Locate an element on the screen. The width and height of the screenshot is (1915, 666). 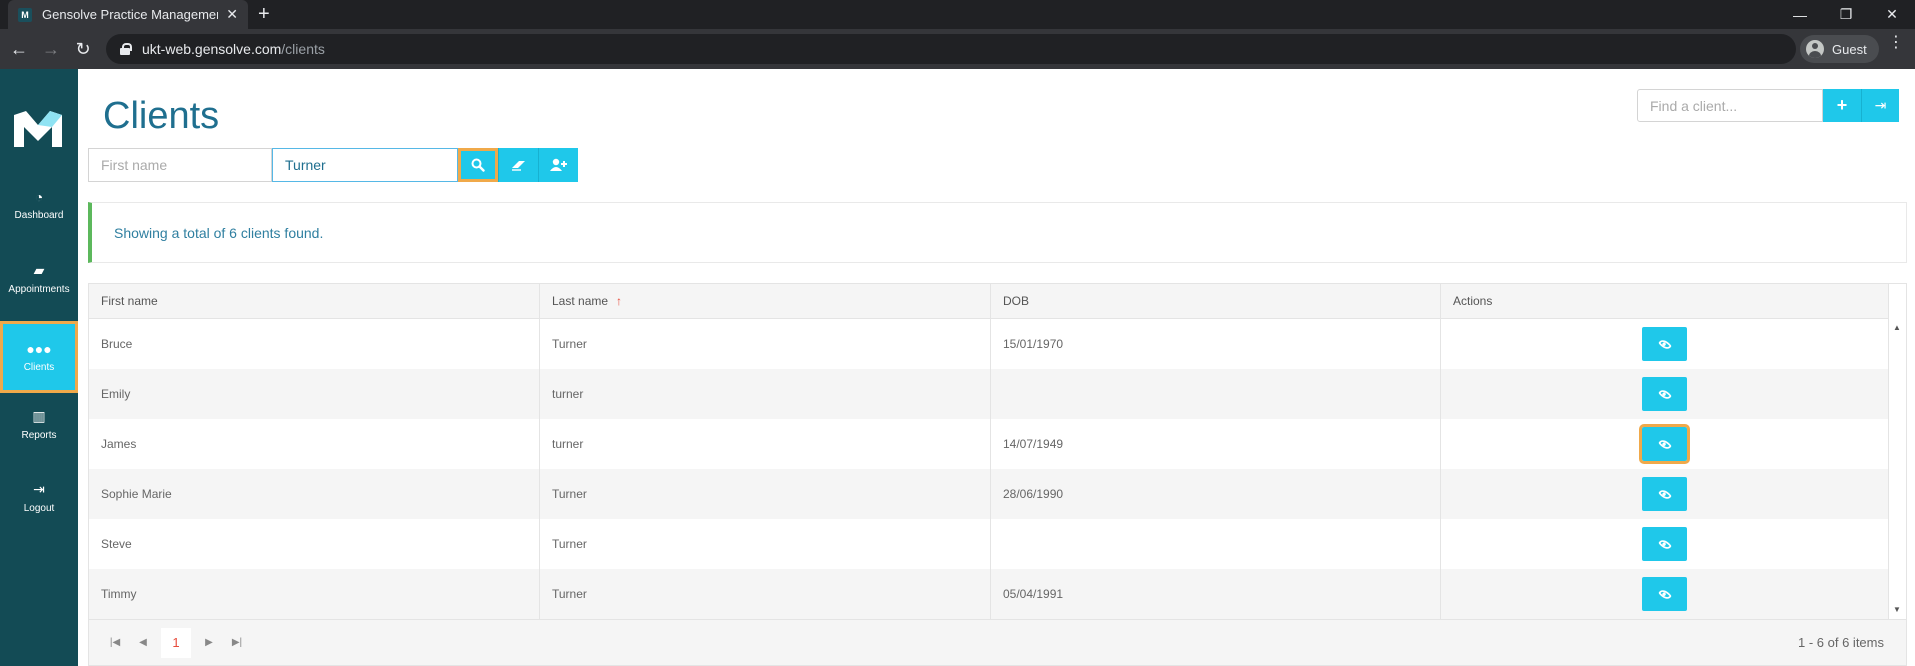
quick-find-toolbar: + ⇥ is located at coordinates (1768, 105).